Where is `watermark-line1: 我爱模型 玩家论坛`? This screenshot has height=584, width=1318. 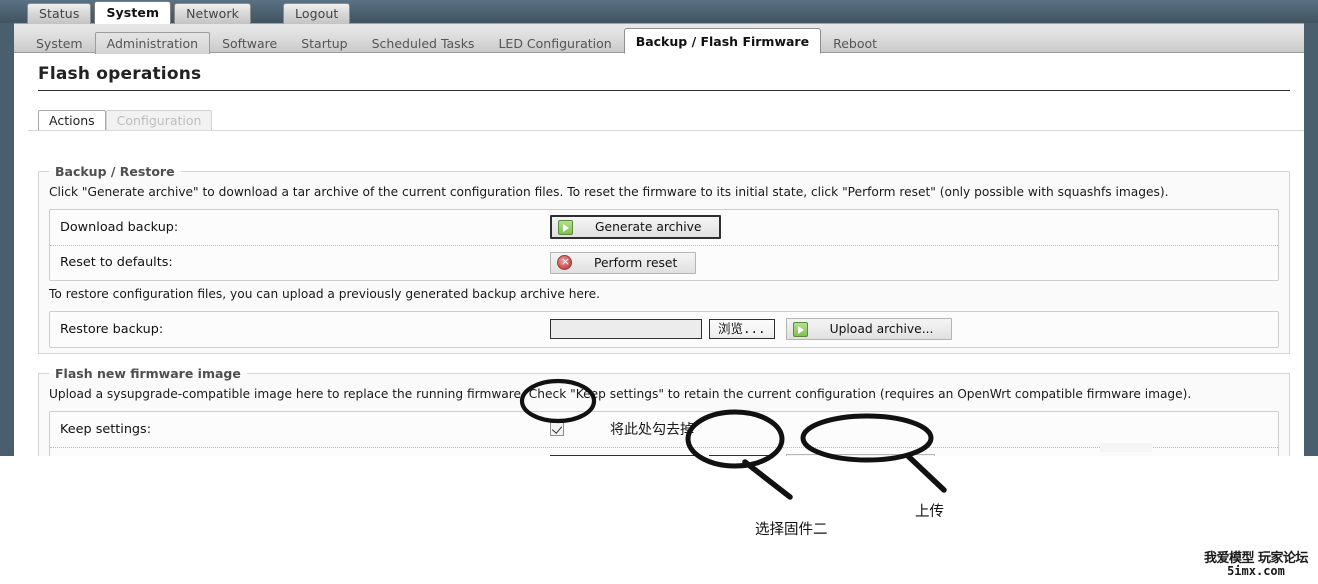
watermark-line1: 我爱模型 玩家论坛 is located at coordinates (1256, 558).